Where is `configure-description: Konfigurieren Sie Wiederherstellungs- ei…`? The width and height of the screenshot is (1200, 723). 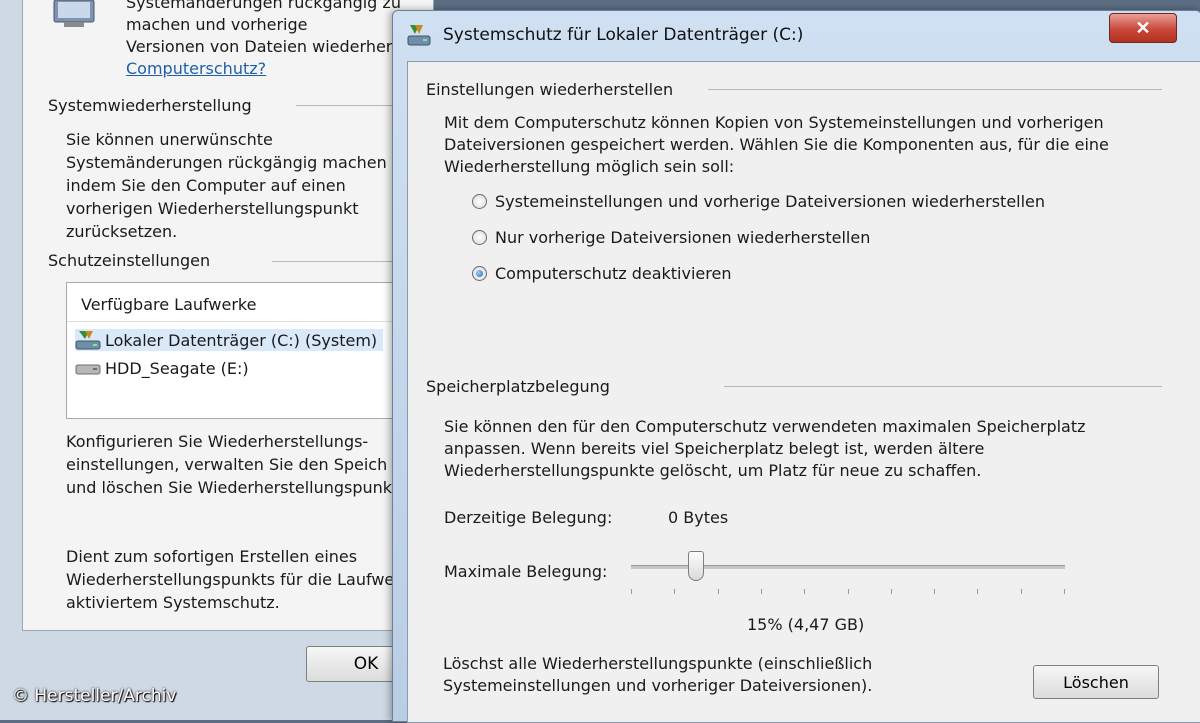
configure-description: Konfigurieren Sie Wiederherstellungs- ei… is located at coordinates (231, 464).